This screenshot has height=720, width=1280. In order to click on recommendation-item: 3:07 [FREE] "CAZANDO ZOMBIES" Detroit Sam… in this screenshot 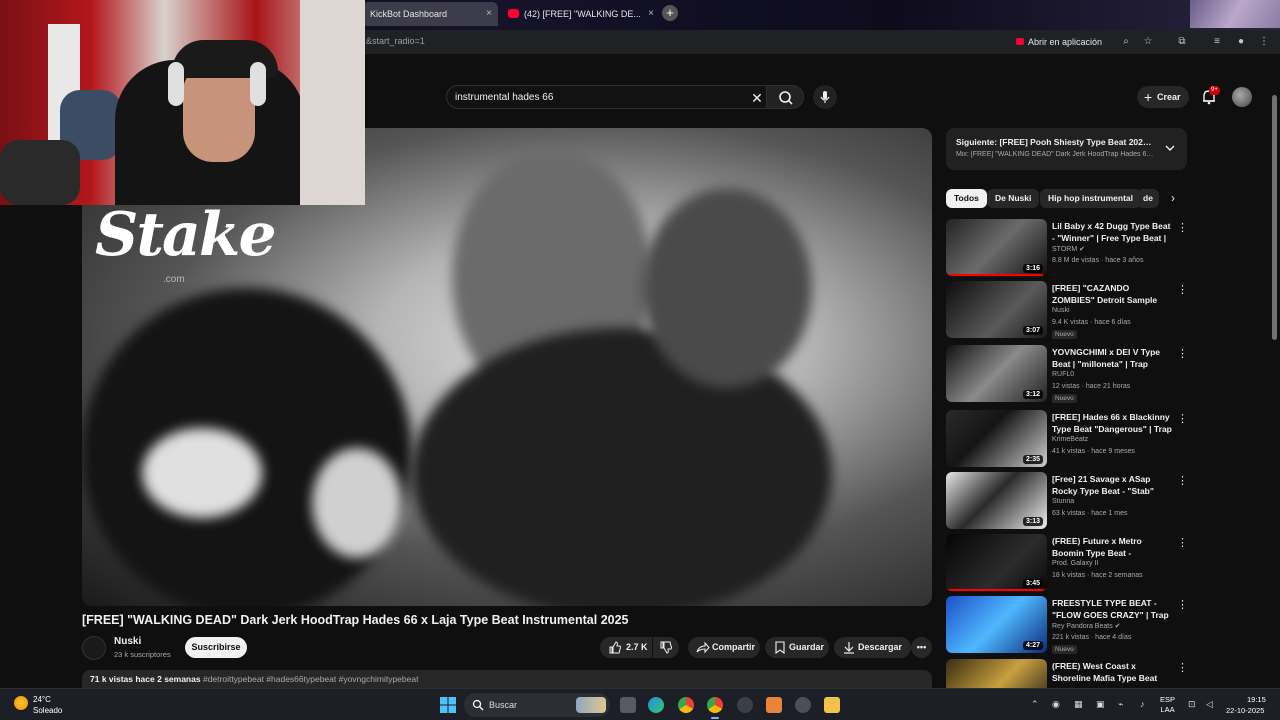, I will do `click(1067, 310)`.